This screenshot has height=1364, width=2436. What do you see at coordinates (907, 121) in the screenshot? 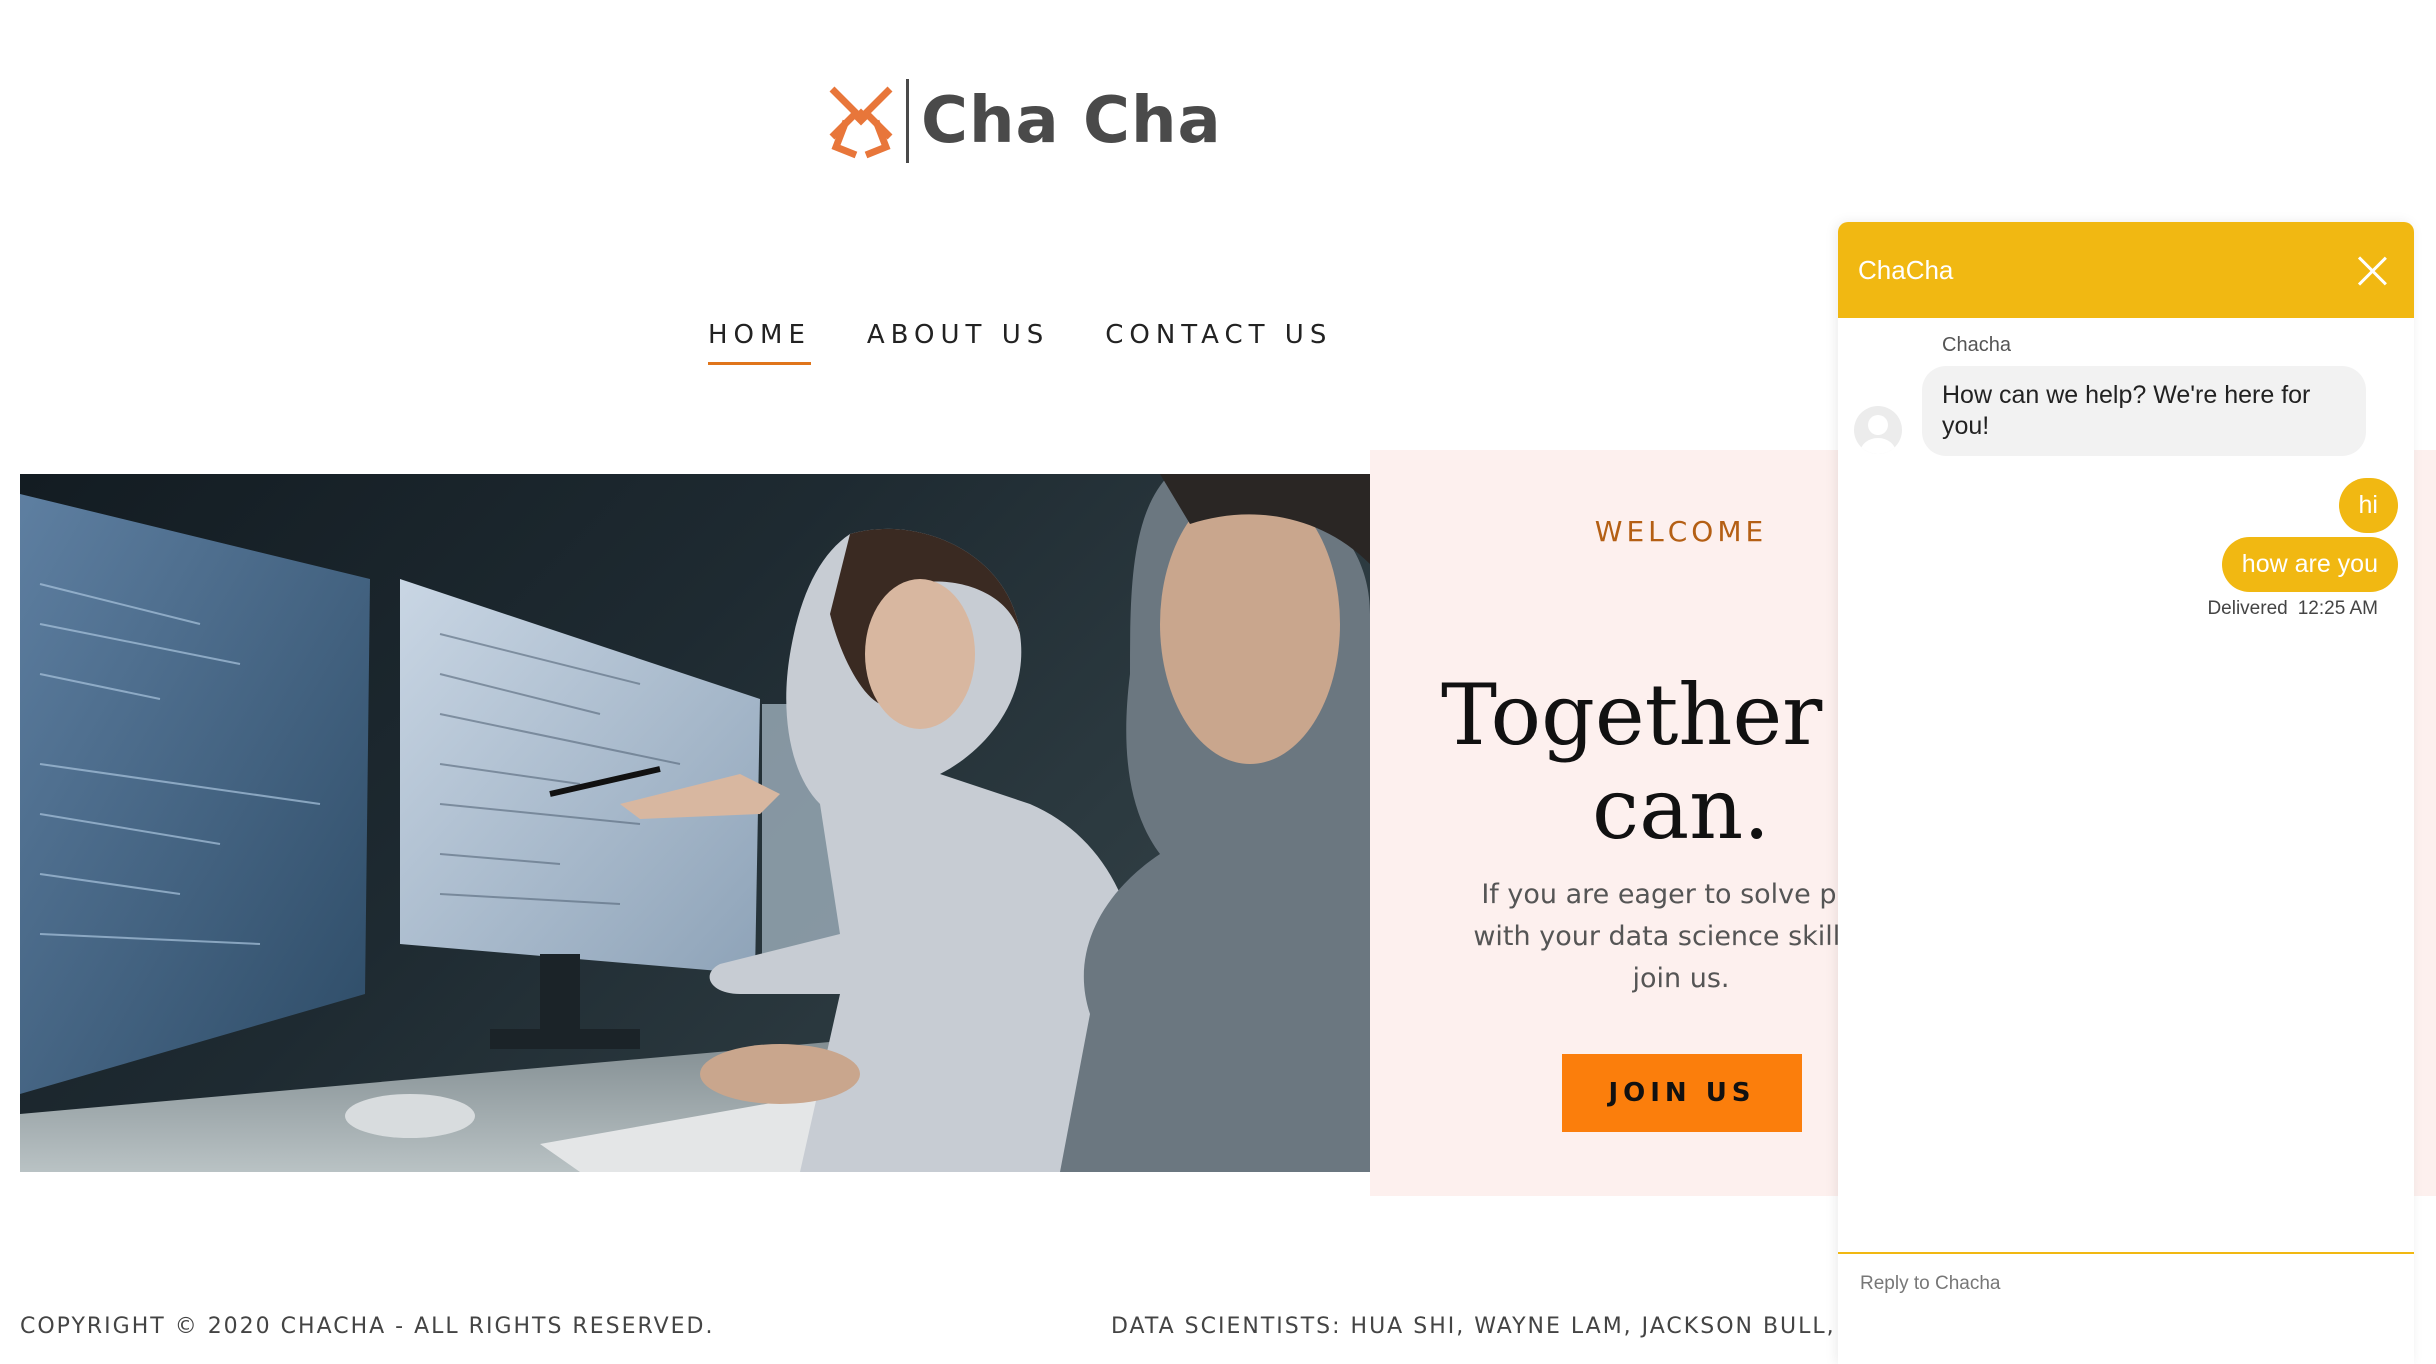
I see `logo-divider` at bounding box center [907, 121].